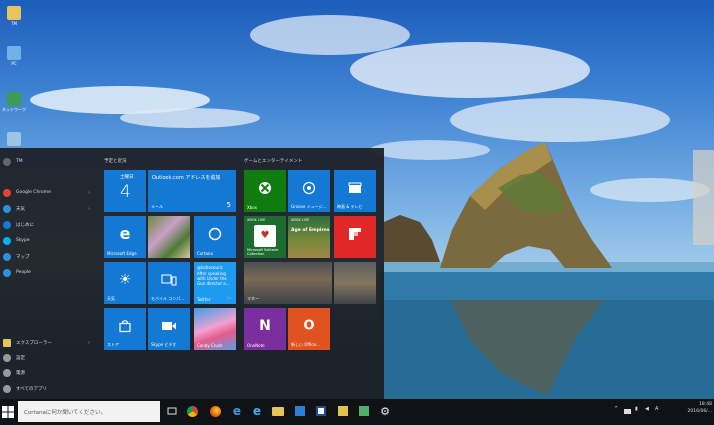 The image size is (714, 425). Describe the element at coordinates (256, 345) in the screenshot. I see `tile-label: OneNote` at that location.